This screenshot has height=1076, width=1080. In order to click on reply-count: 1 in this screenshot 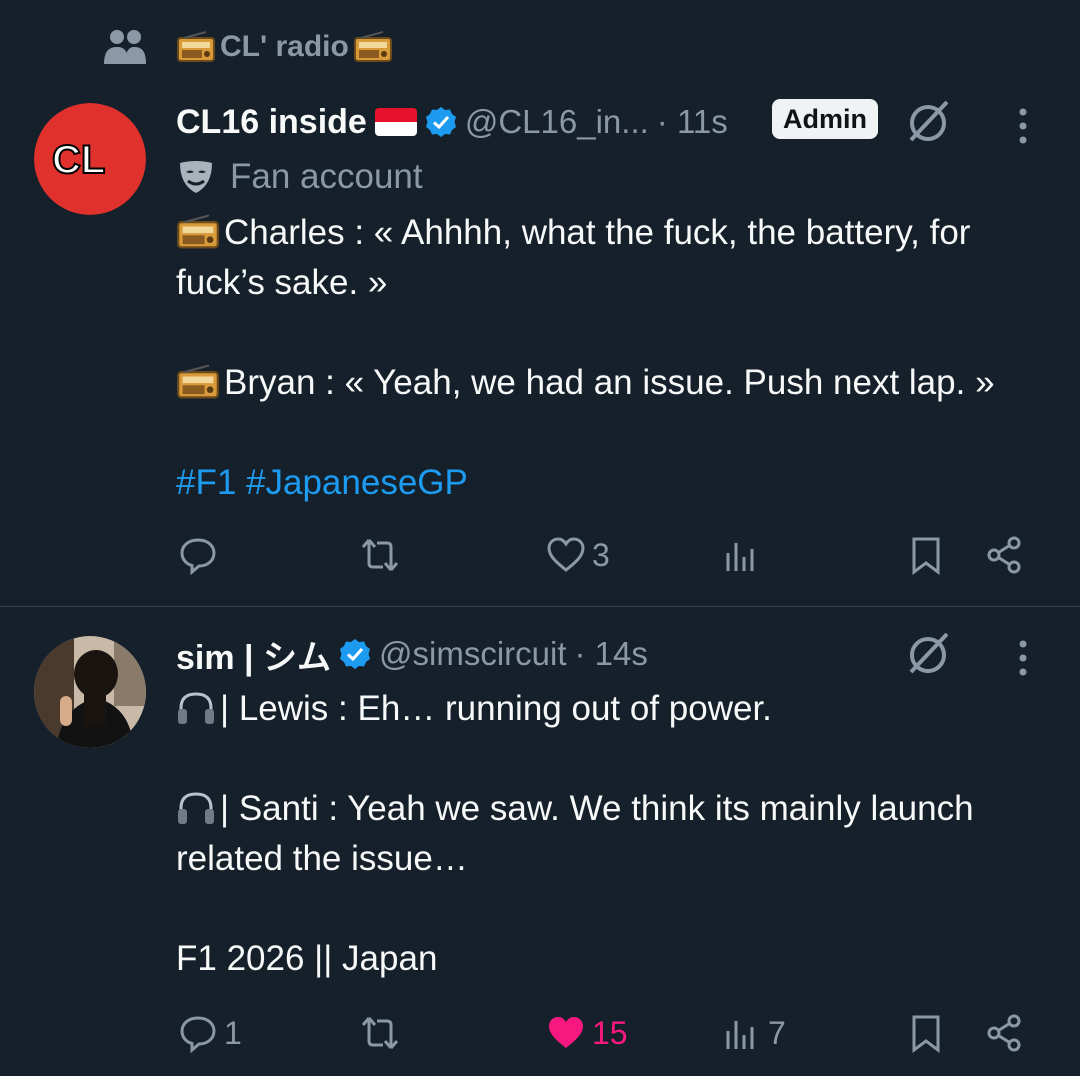, I will do `click(233, 1032)`.